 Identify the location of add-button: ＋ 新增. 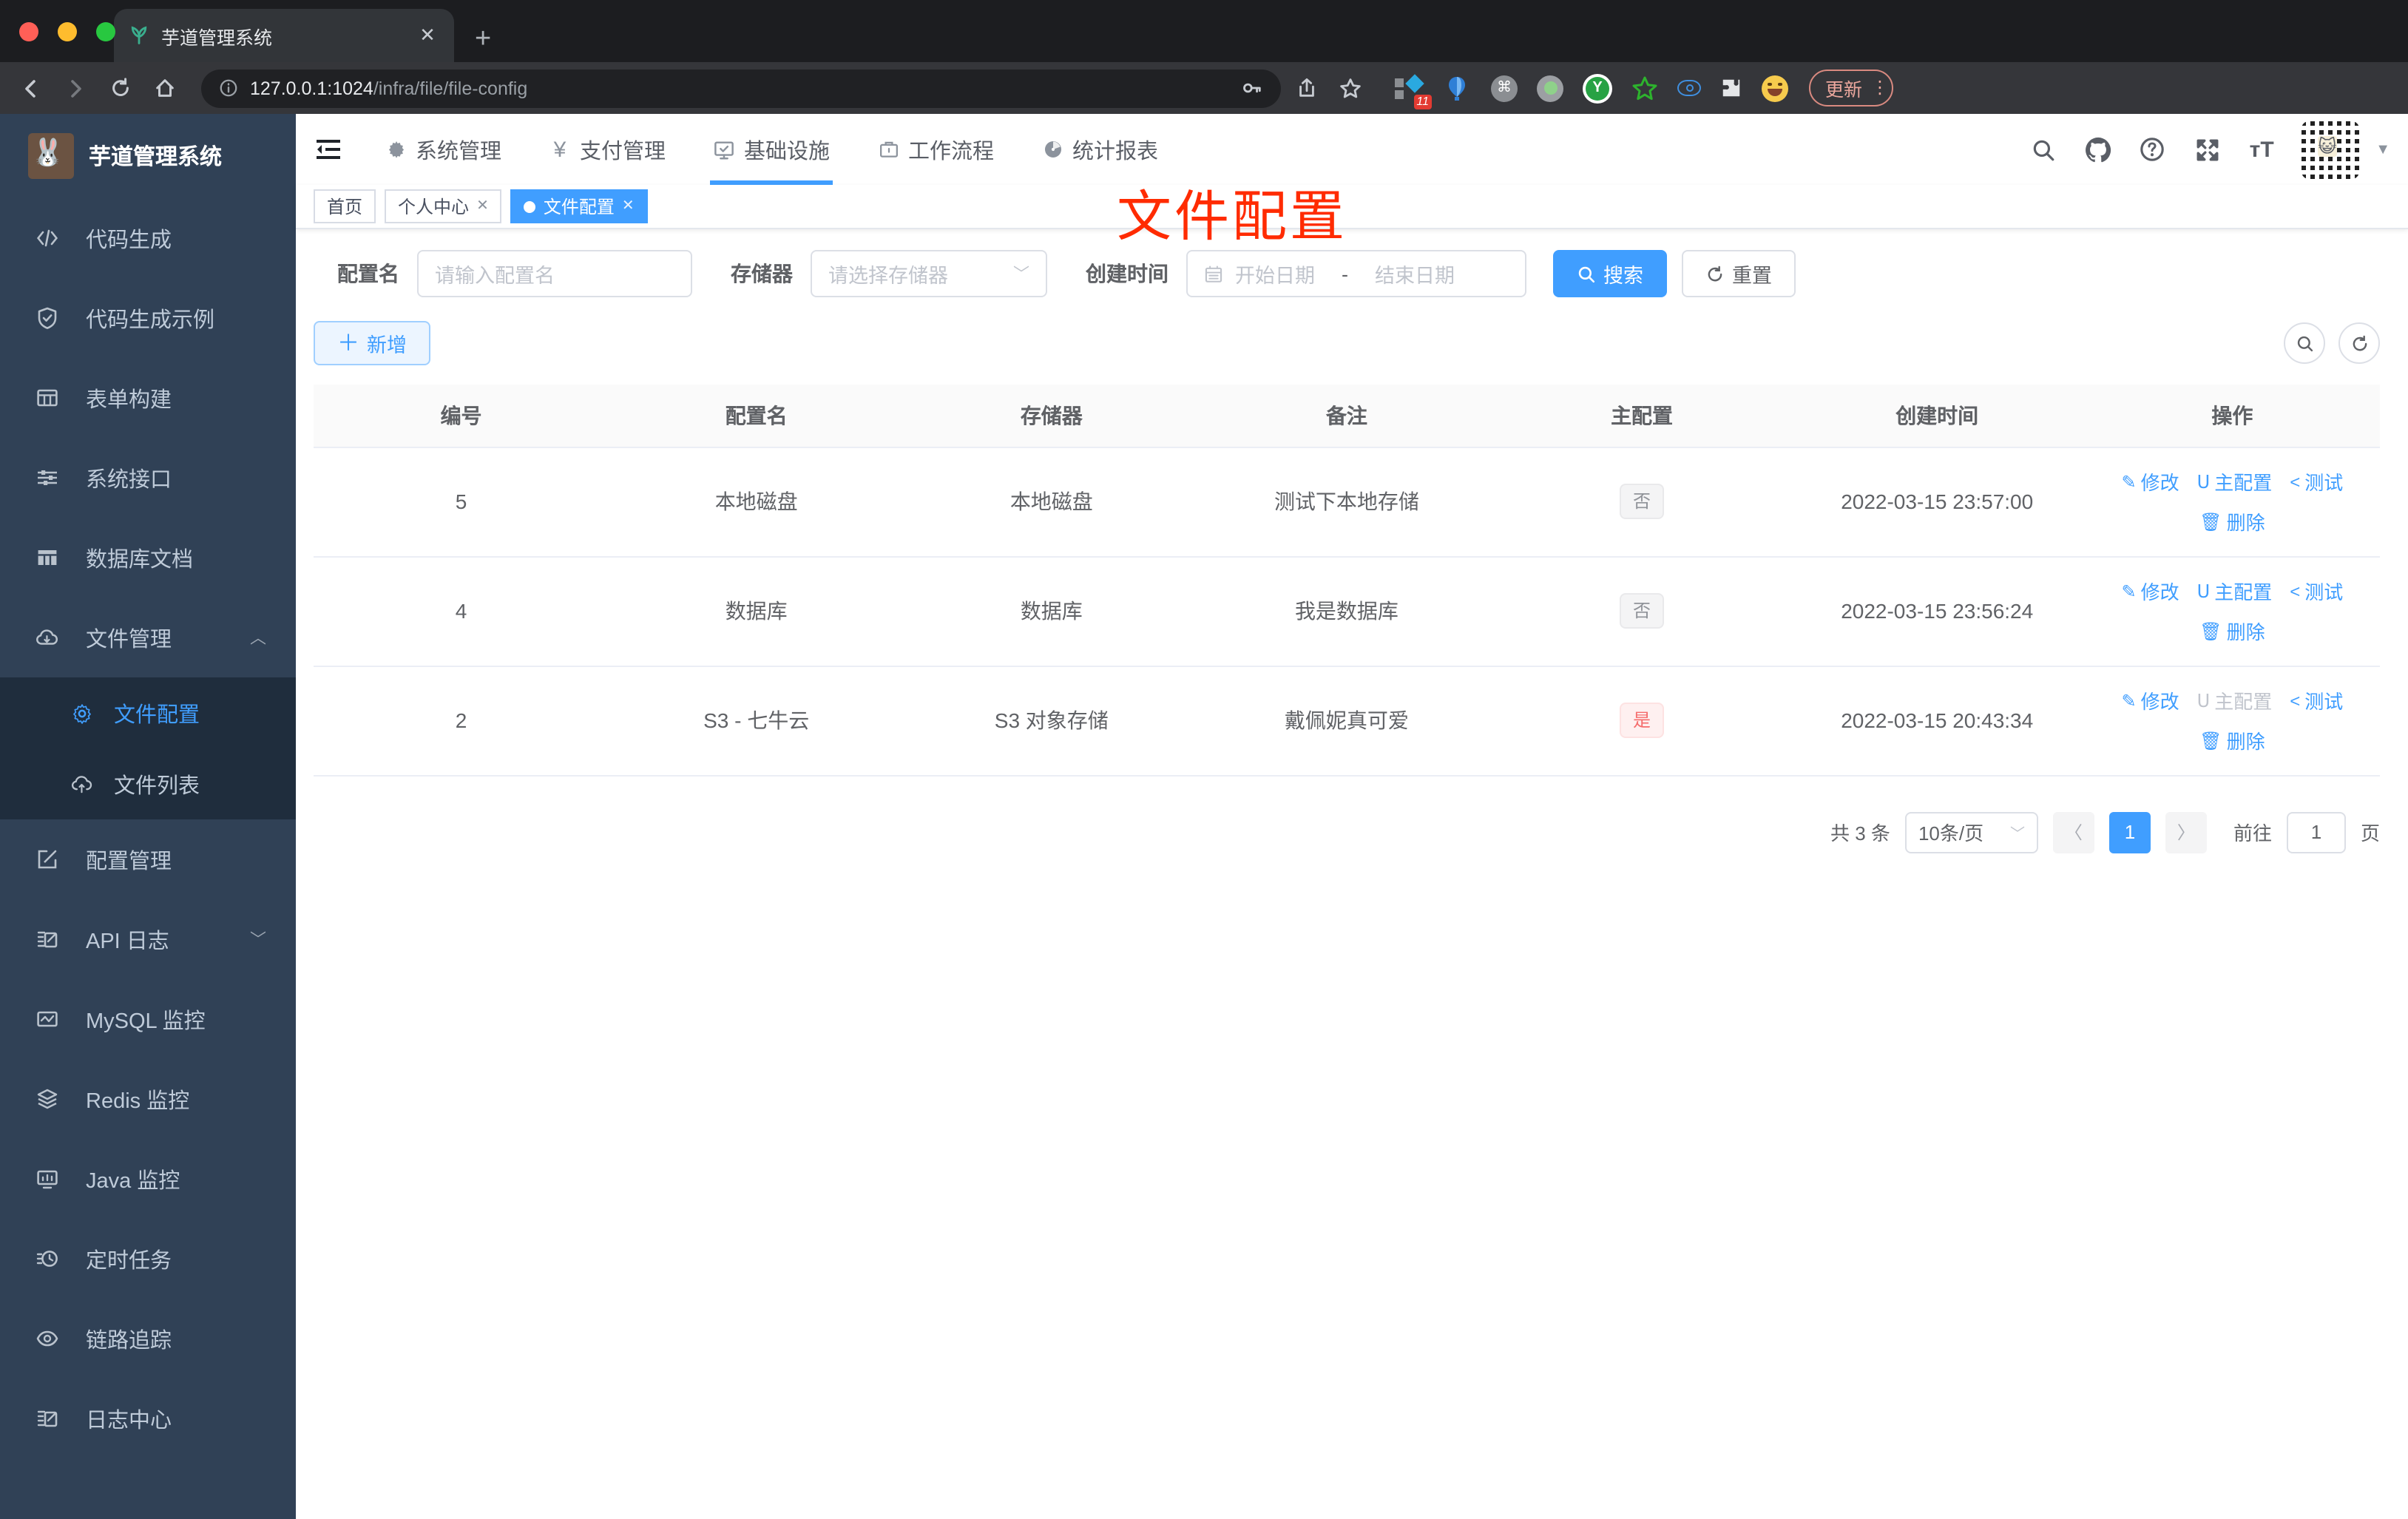
(372, 343).